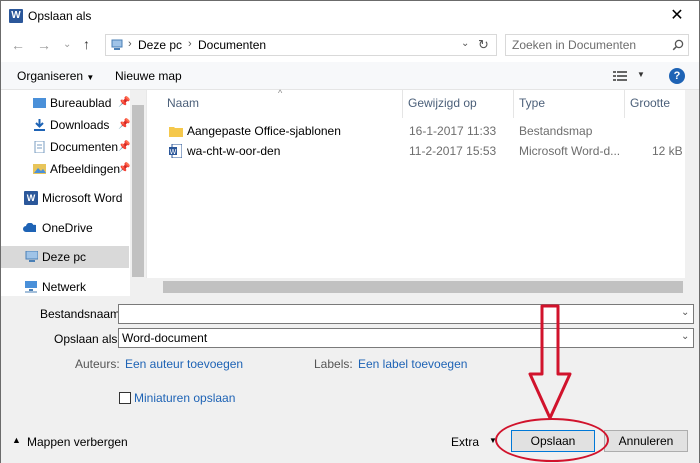 Image resolution: width=700 pixels, height=463 pixels. Describe the element at coordinates (280, 93) in the screenshot. I see `sort-ascending-icon: ^` at that location.